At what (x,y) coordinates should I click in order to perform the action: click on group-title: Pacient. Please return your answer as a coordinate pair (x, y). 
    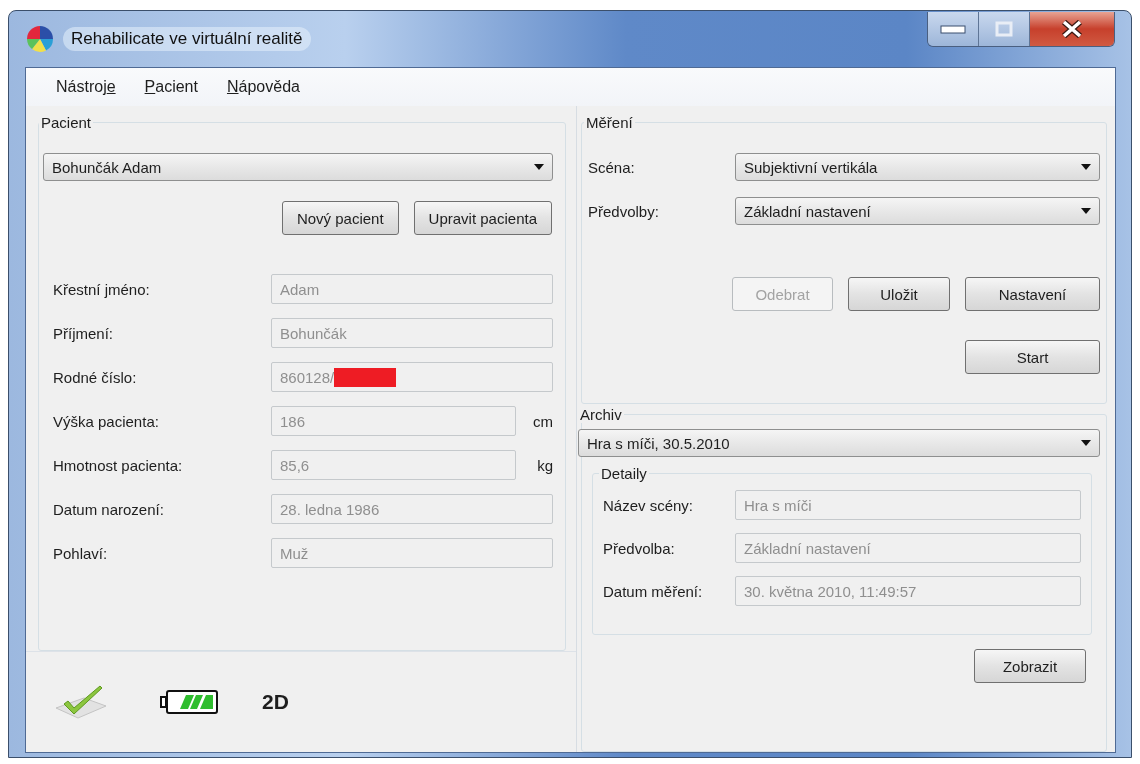
    Looking at the image, I should click on (66, 122).